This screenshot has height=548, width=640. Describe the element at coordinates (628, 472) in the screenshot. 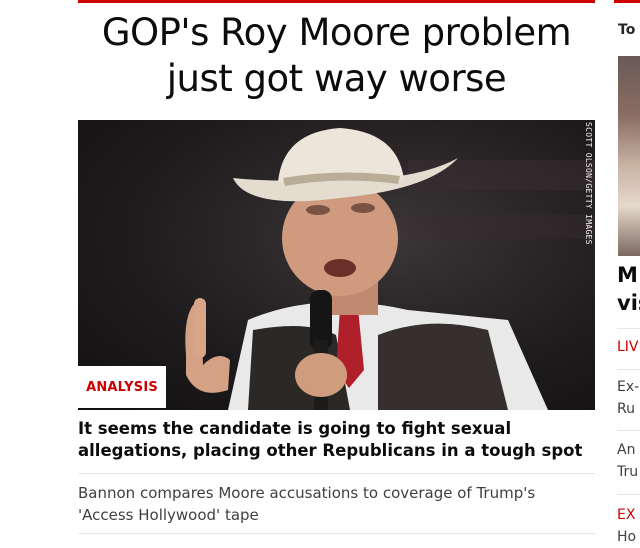

I see `sidebar-item-label: Tru` at that location.